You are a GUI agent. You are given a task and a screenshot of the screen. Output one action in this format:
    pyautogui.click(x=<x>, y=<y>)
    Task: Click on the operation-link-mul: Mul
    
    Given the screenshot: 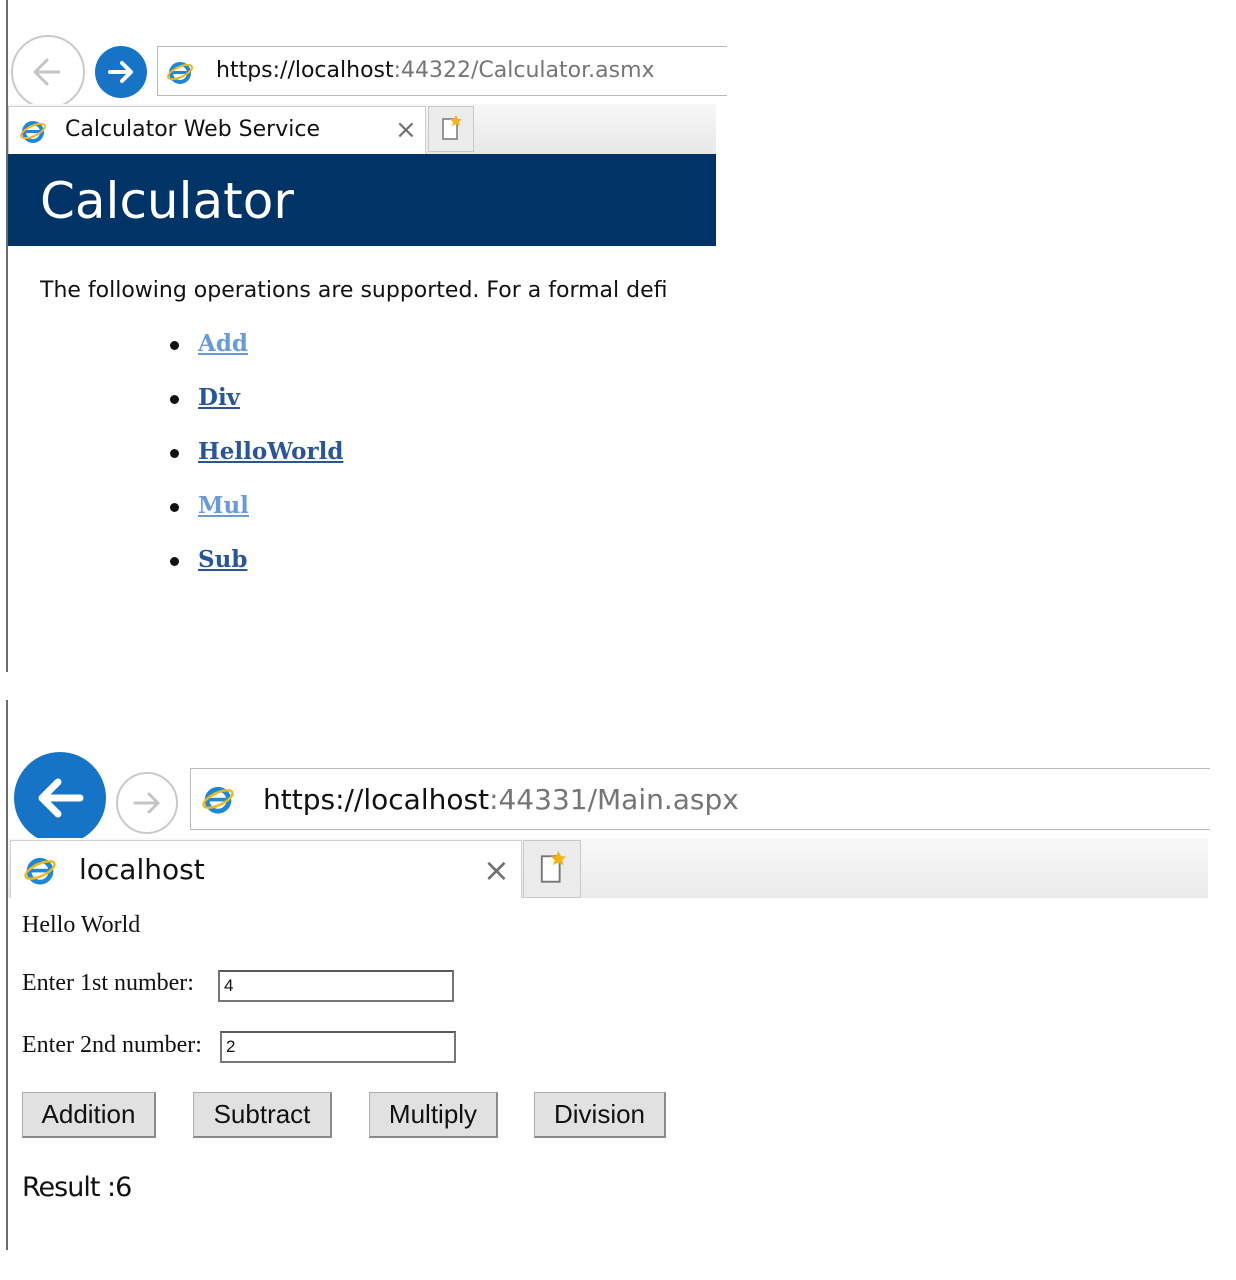 What is the action you would take?
    pyautogui.click(x=223, y=505)
    